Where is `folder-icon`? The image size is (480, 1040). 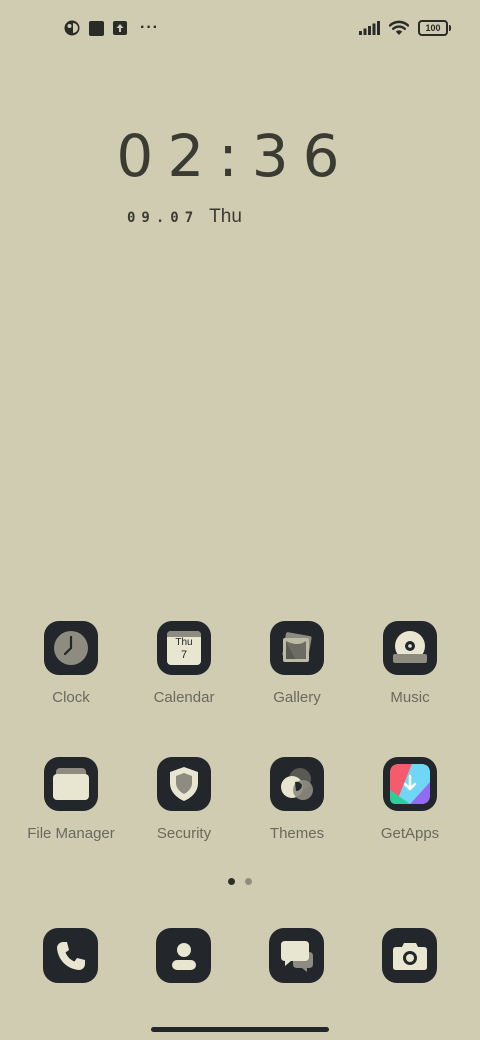 folder-icon is located at coordinates (71, 784).